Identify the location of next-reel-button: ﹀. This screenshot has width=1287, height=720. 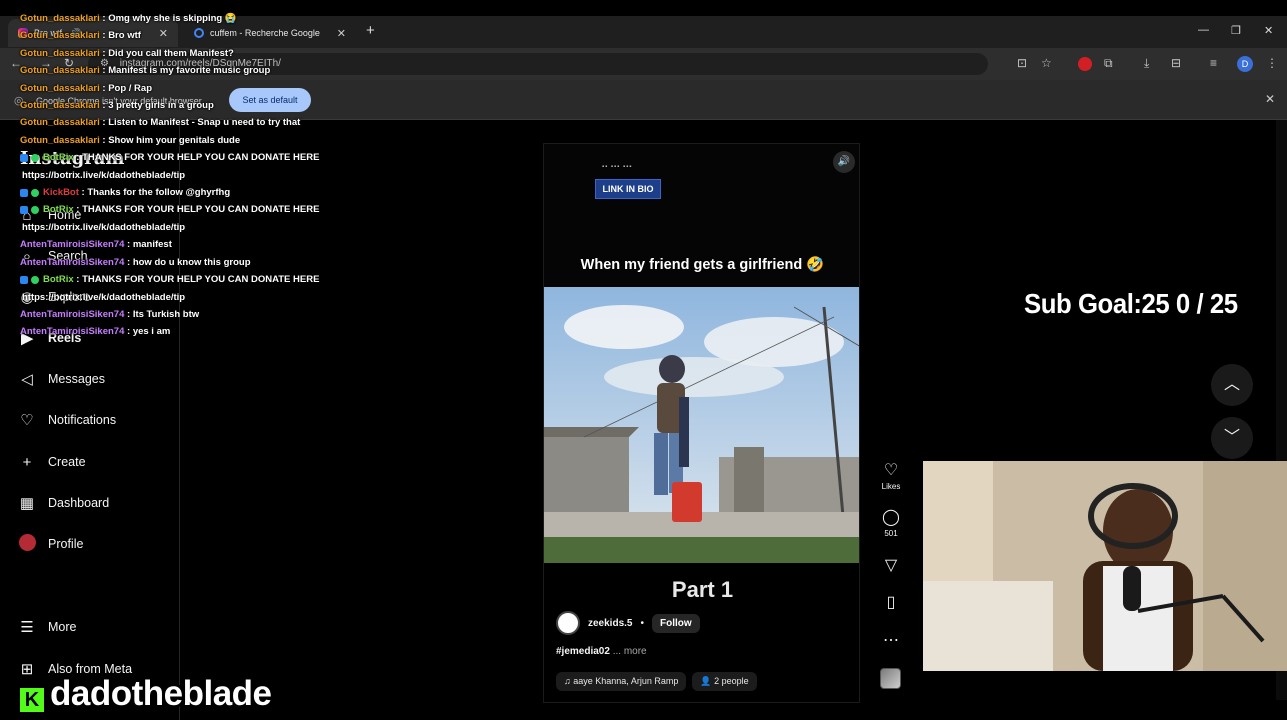
(1232, 438).